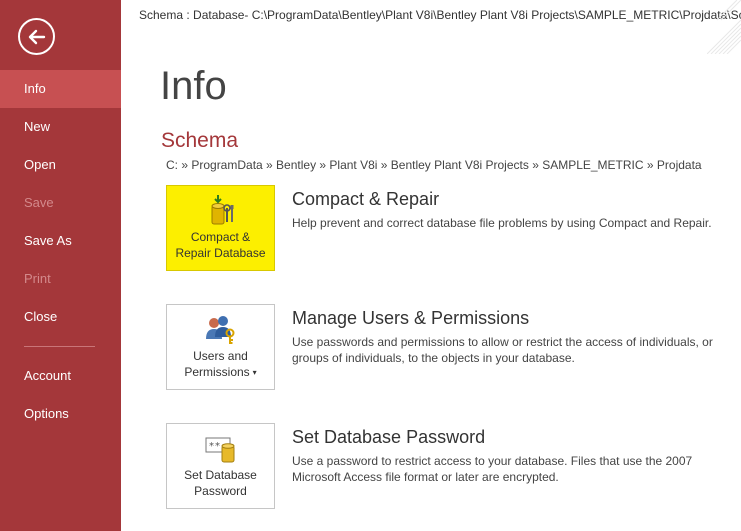  What do you see at coordinates (60, 127) in the screenshot?
I see `sidebar-item-new: New` at bounding box center [60, 127].